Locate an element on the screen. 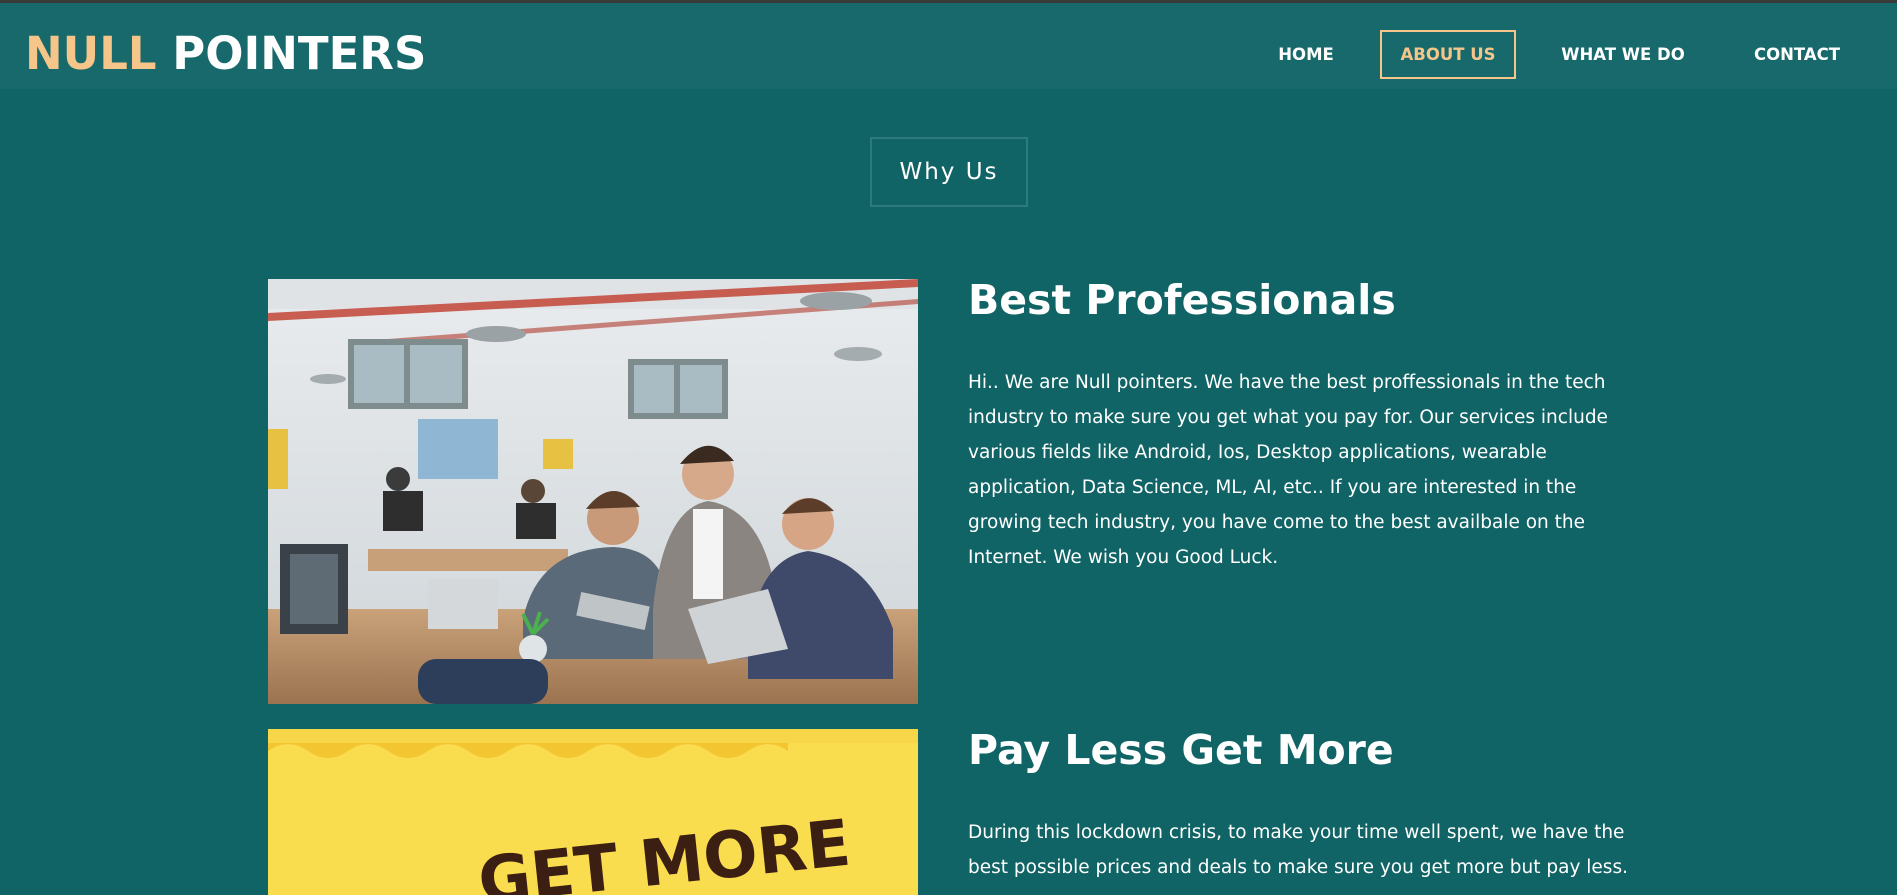 The width and height of the screenshot is (1897, 895). section-title-why-us: Why Us is located at coordinates (949, 172).